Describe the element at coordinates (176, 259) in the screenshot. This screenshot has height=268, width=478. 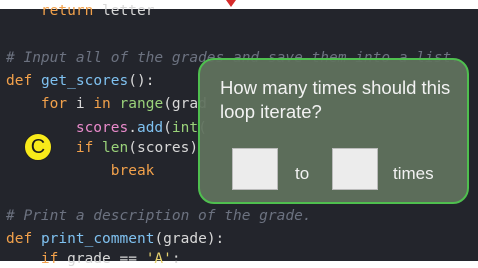
I see `code-token: :` at that location.